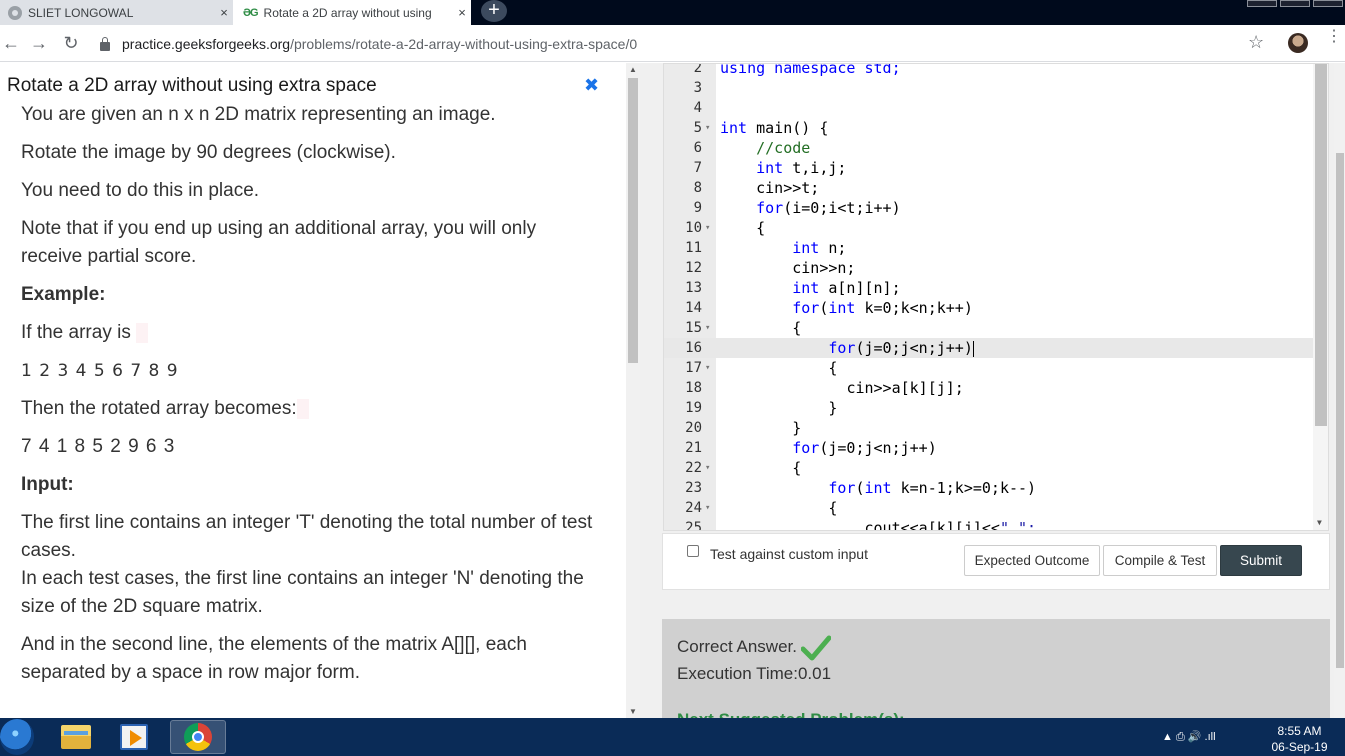 Image resolution: width=1345 pixels, height=756 pixels. What do you see at coordinates (788, 188) in the screenshot?
I see `code-token: cin>>t;` at bounding box center [788, 188].